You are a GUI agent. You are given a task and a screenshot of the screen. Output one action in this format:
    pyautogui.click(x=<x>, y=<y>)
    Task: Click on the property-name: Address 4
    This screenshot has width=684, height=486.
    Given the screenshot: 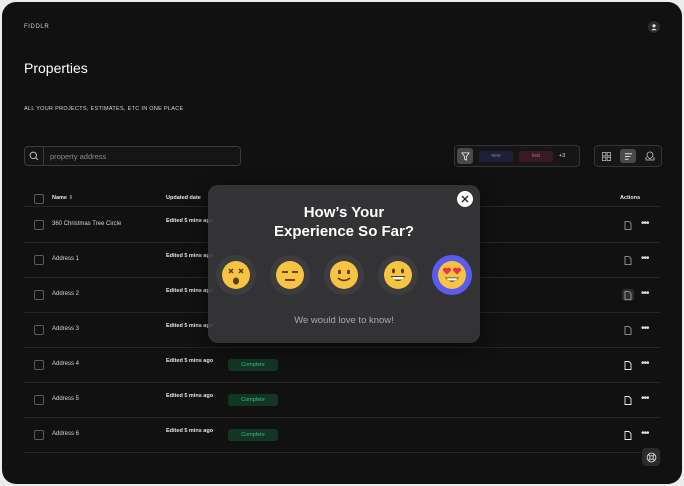 What is the action you would take?
    pyautogui.click(x=65, y=364)
    